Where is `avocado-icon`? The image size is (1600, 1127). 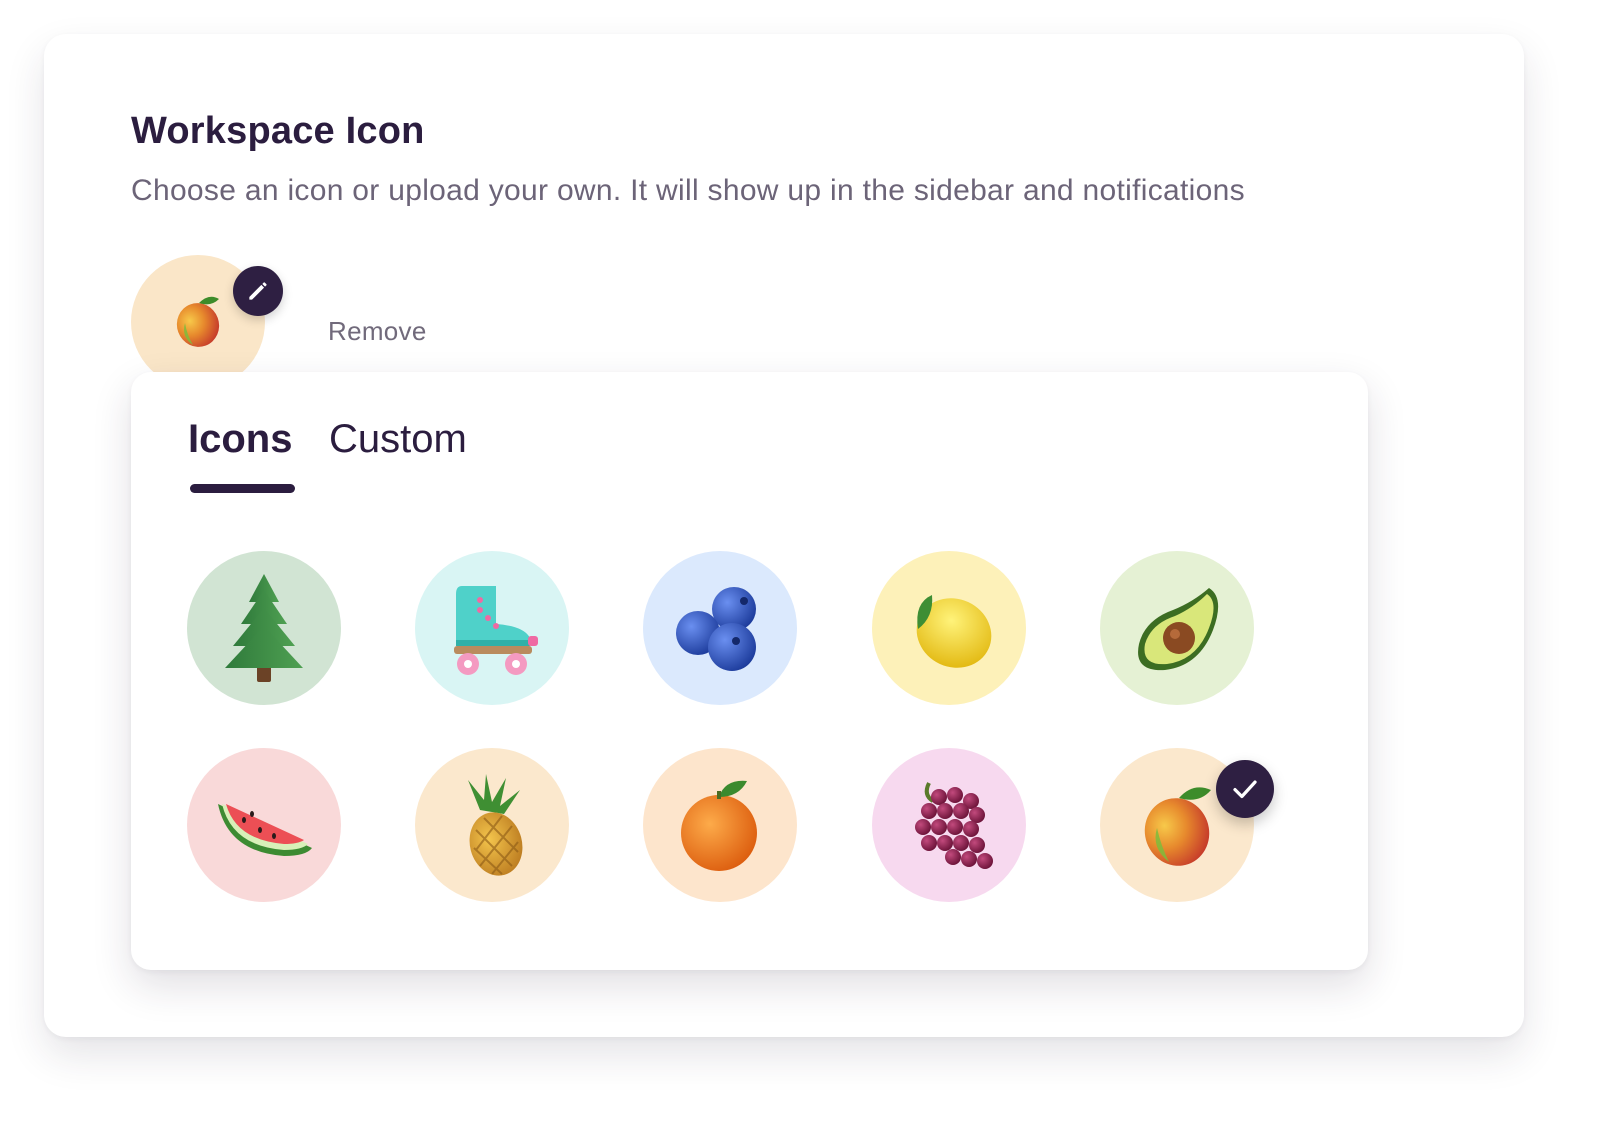
avocado-icon is located at coordinates (1178, 629).